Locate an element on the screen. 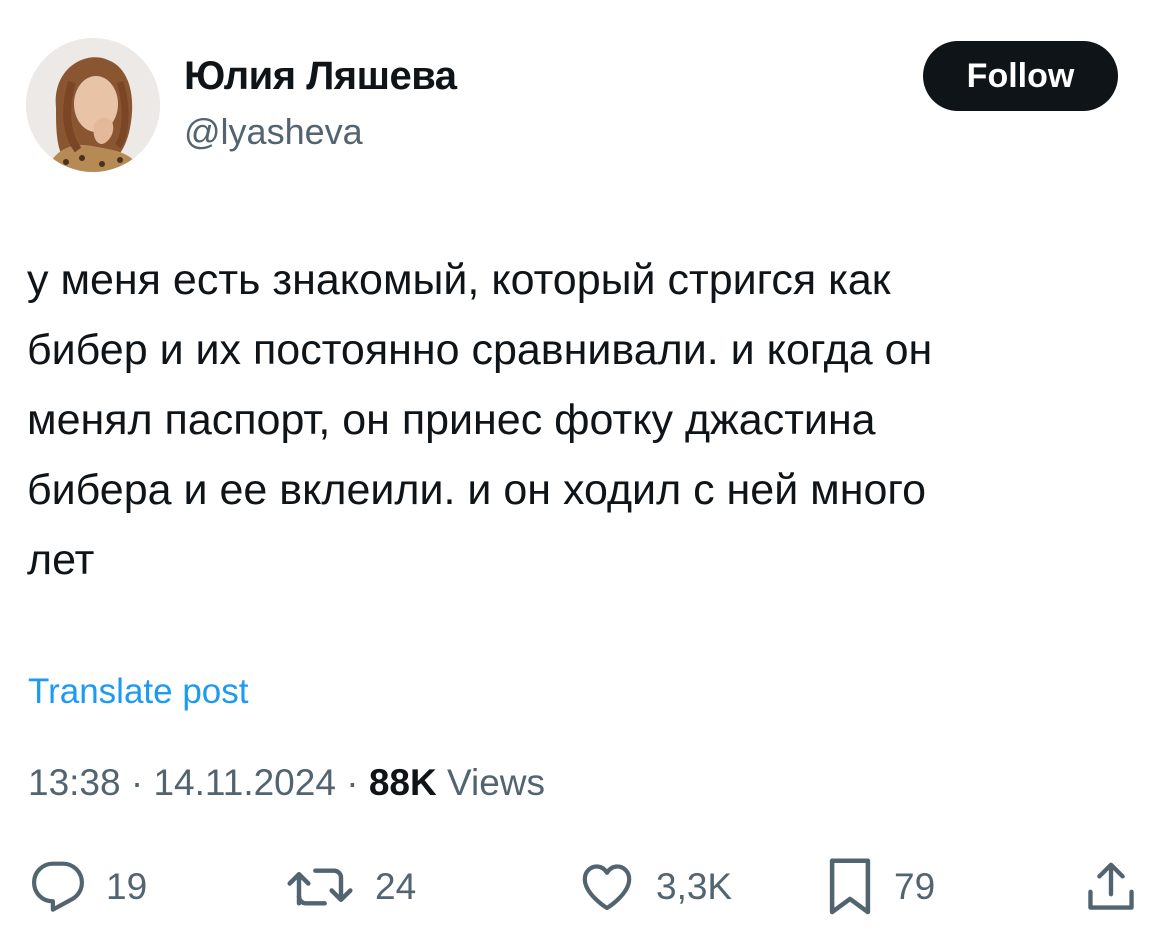 The image size is (1170, 945). bookmark-icon is located at coordinates (850, 887).